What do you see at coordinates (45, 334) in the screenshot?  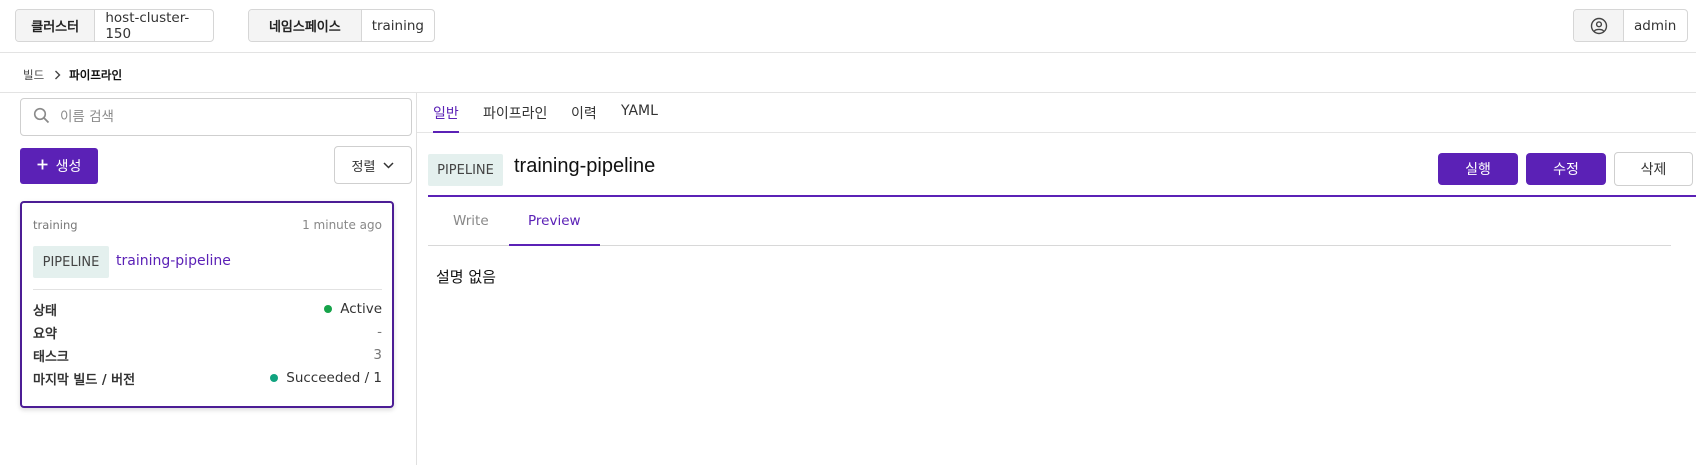 I see `row-label: 요약` at bounding box center [45, 334].